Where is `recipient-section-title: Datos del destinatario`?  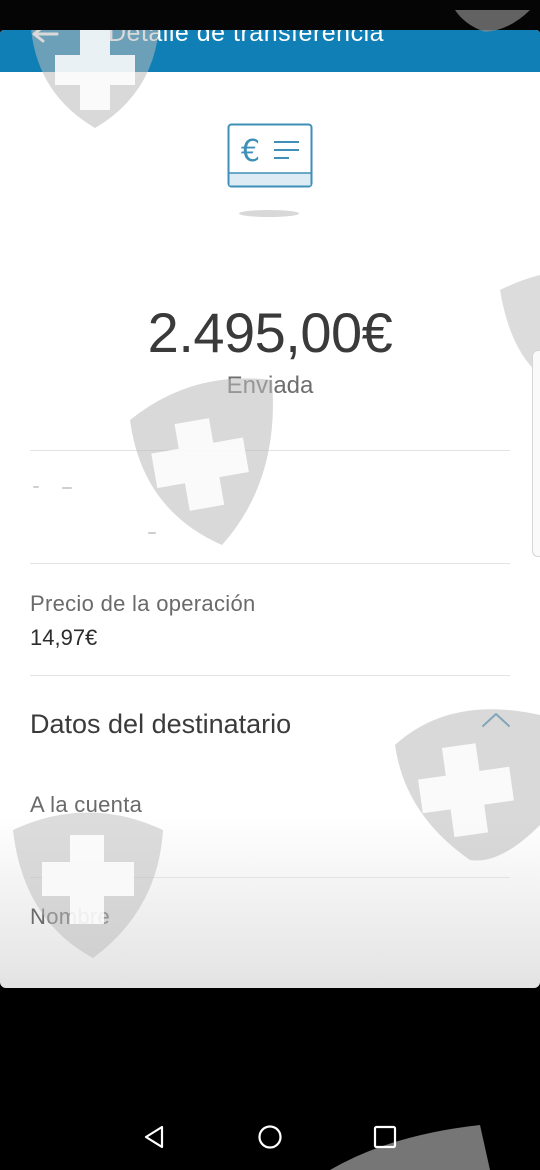 recipient-section-title: Datos del destinatario is located at coordinates (160, 724).